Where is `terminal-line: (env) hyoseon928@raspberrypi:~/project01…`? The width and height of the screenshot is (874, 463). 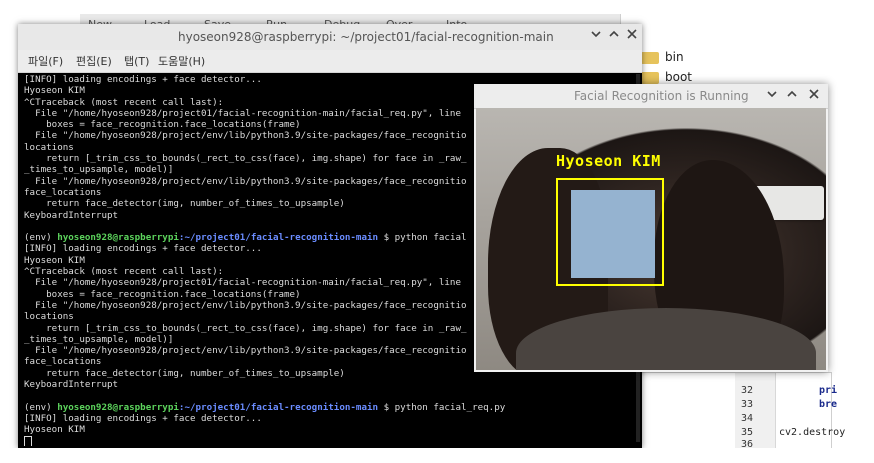 terminal-line: (env) hyoseon928@raspberrypi:~/project01… is located at coordinates (331, 407).